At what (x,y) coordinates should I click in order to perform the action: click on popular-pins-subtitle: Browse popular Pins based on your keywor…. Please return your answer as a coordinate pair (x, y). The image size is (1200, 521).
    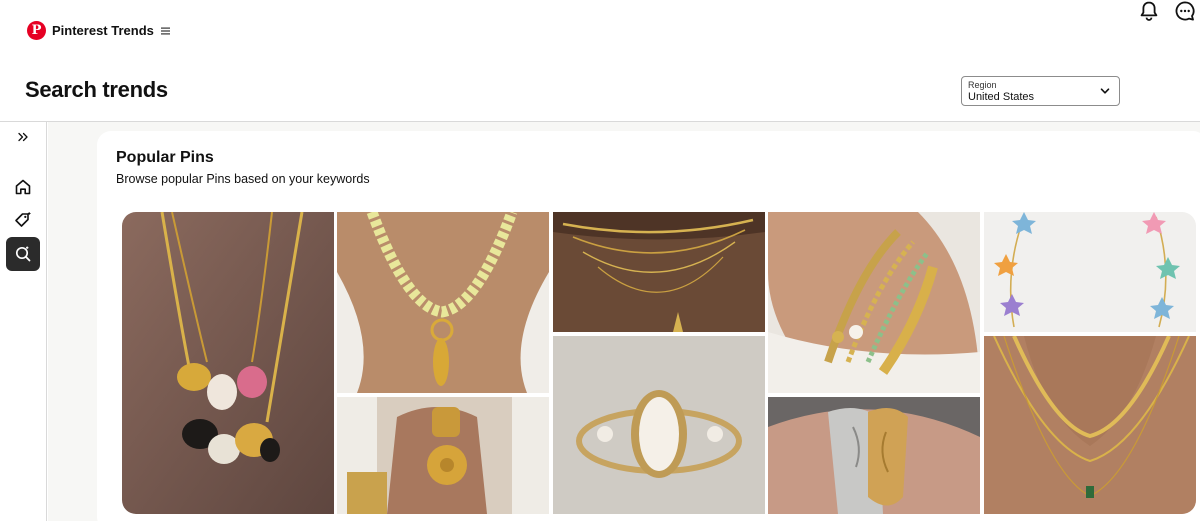
    Looking at the image, I should click on (243, 179).